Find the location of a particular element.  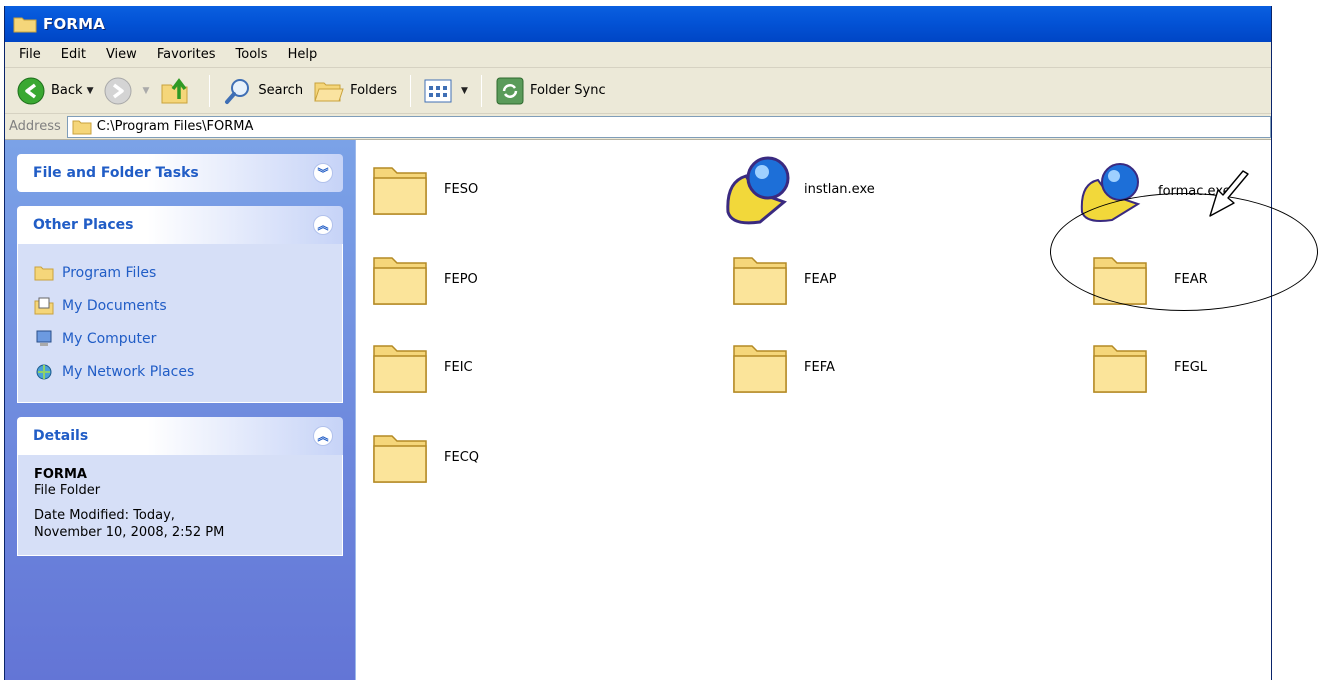

folders-button: Folders is located at coordinates (355, 91).